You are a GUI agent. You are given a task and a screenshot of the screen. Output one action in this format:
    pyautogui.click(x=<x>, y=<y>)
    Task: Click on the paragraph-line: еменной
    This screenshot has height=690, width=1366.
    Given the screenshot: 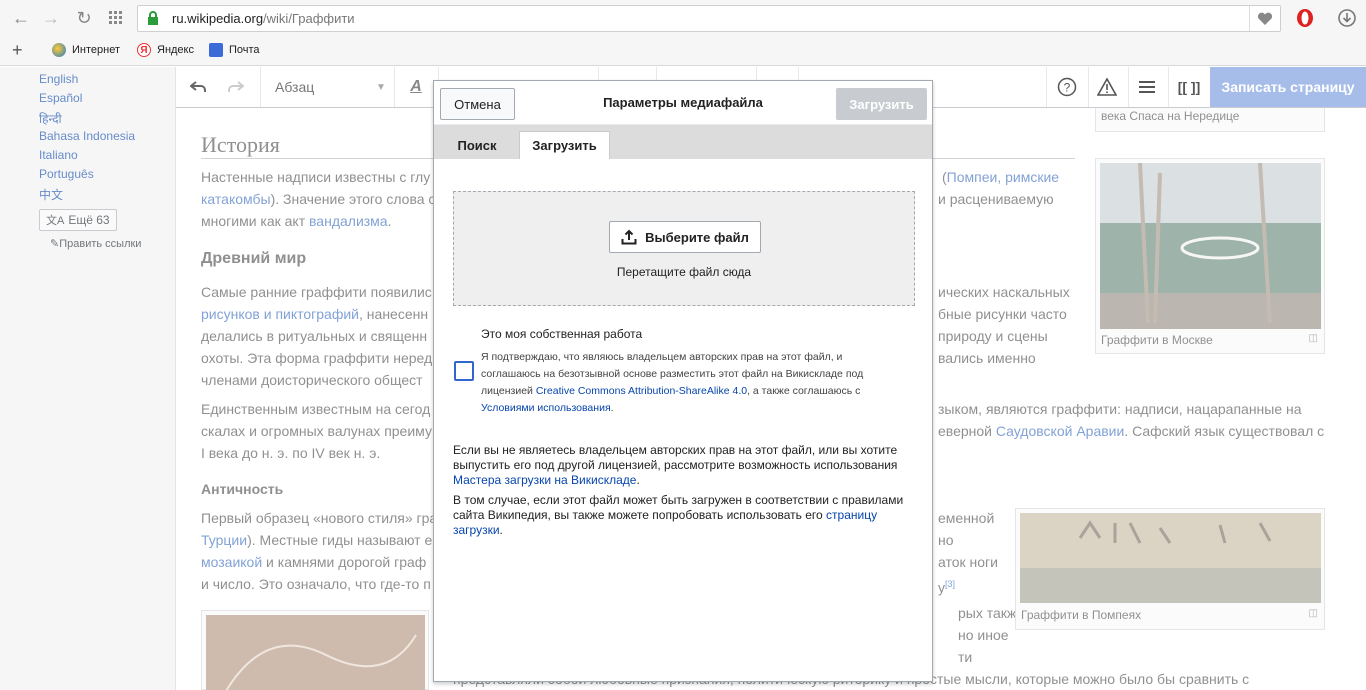 What is the action you would take?
    pyautogui.click(x=966, y=518)
    